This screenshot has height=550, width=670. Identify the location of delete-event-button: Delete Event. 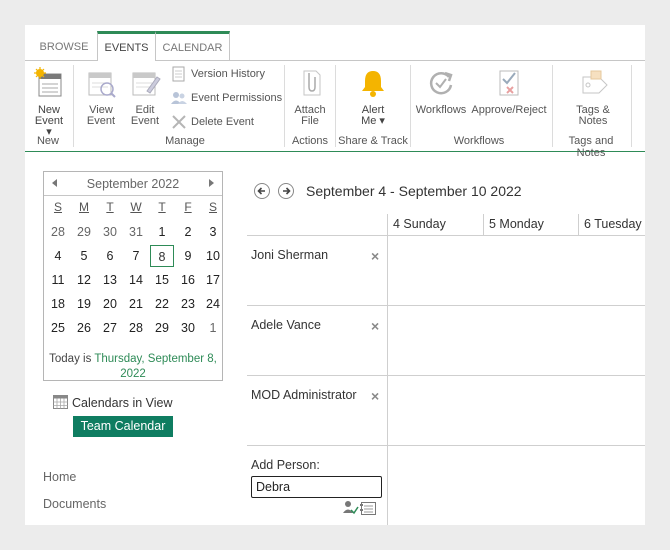
(212, 122).